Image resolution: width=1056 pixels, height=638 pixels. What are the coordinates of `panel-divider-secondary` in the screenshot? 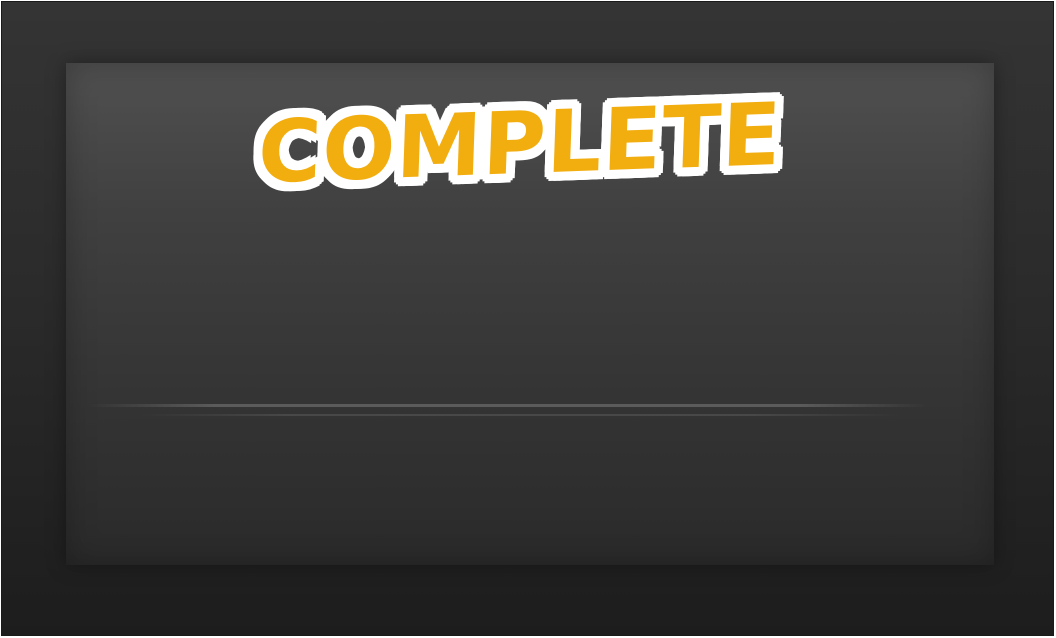 It's located at (520, 415).